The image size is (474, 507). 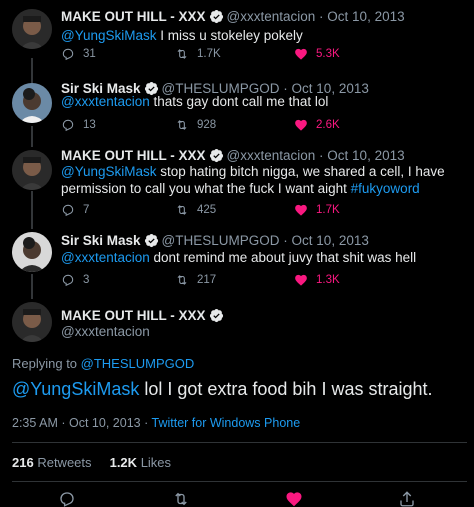 I want to click on like-count: 5.3K, so click(x=328, y=54).